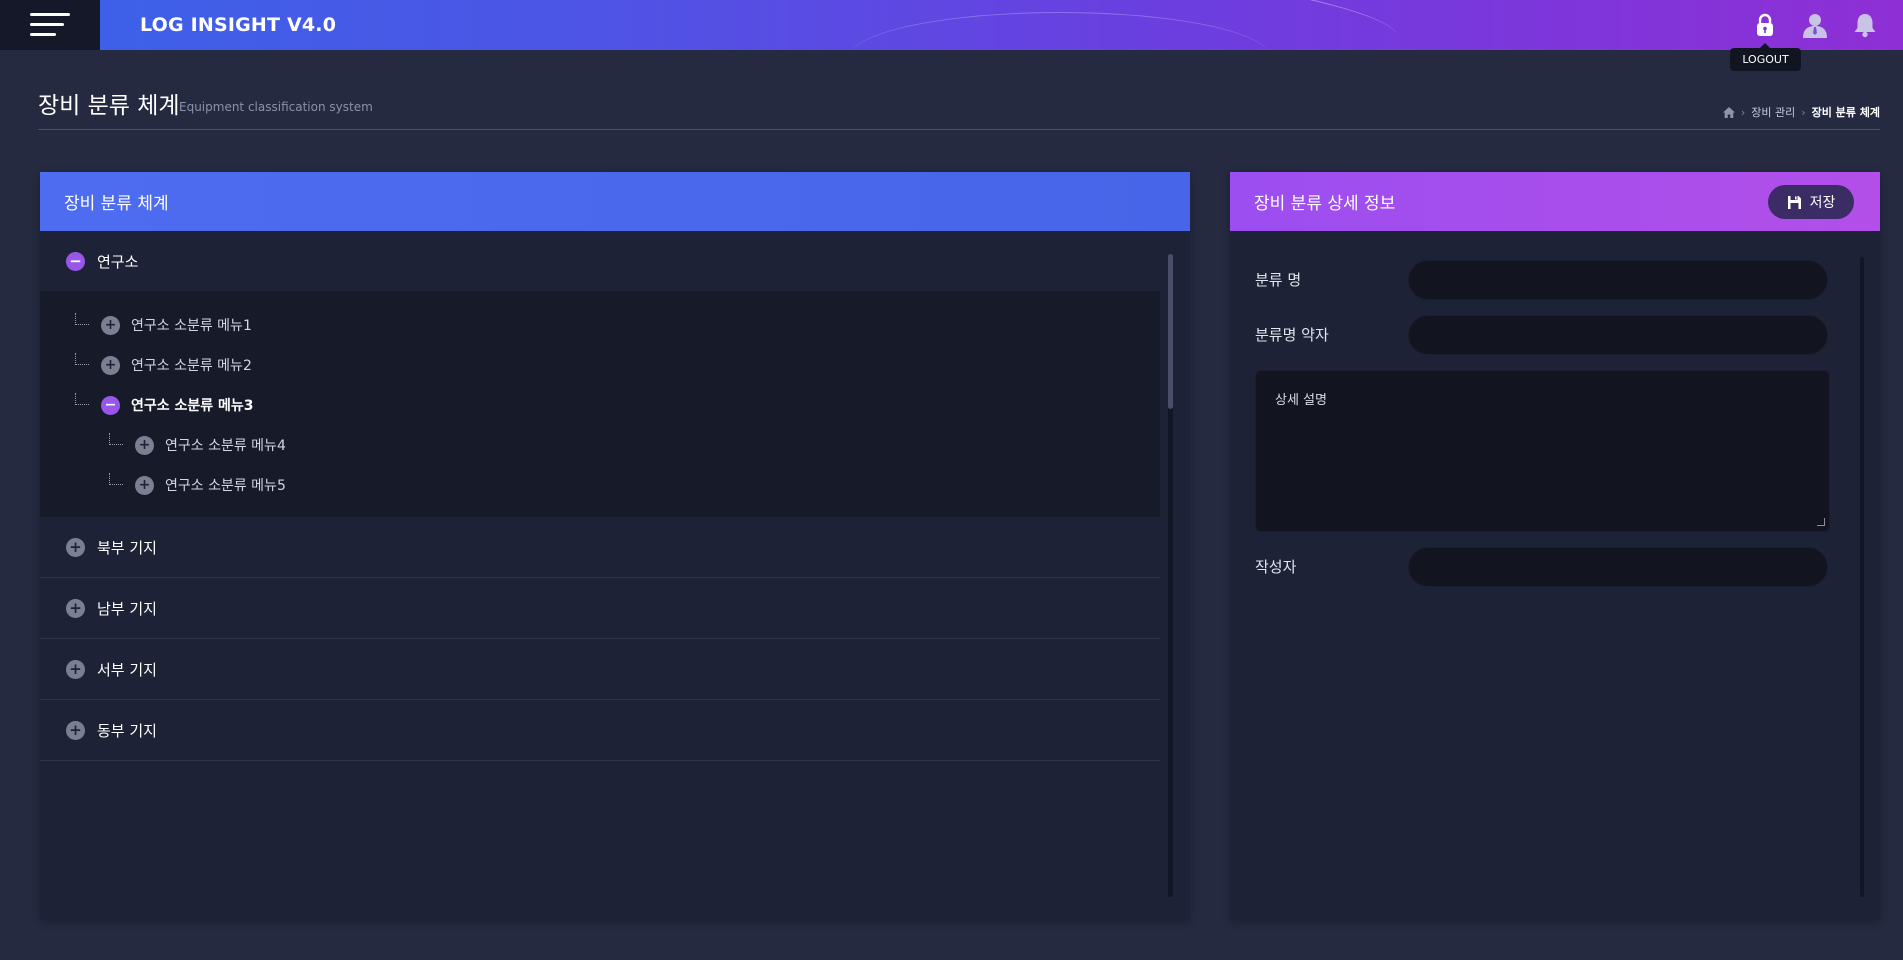 The image size is (1903, 960). I want to click on home-icon, so click(1728, 112).